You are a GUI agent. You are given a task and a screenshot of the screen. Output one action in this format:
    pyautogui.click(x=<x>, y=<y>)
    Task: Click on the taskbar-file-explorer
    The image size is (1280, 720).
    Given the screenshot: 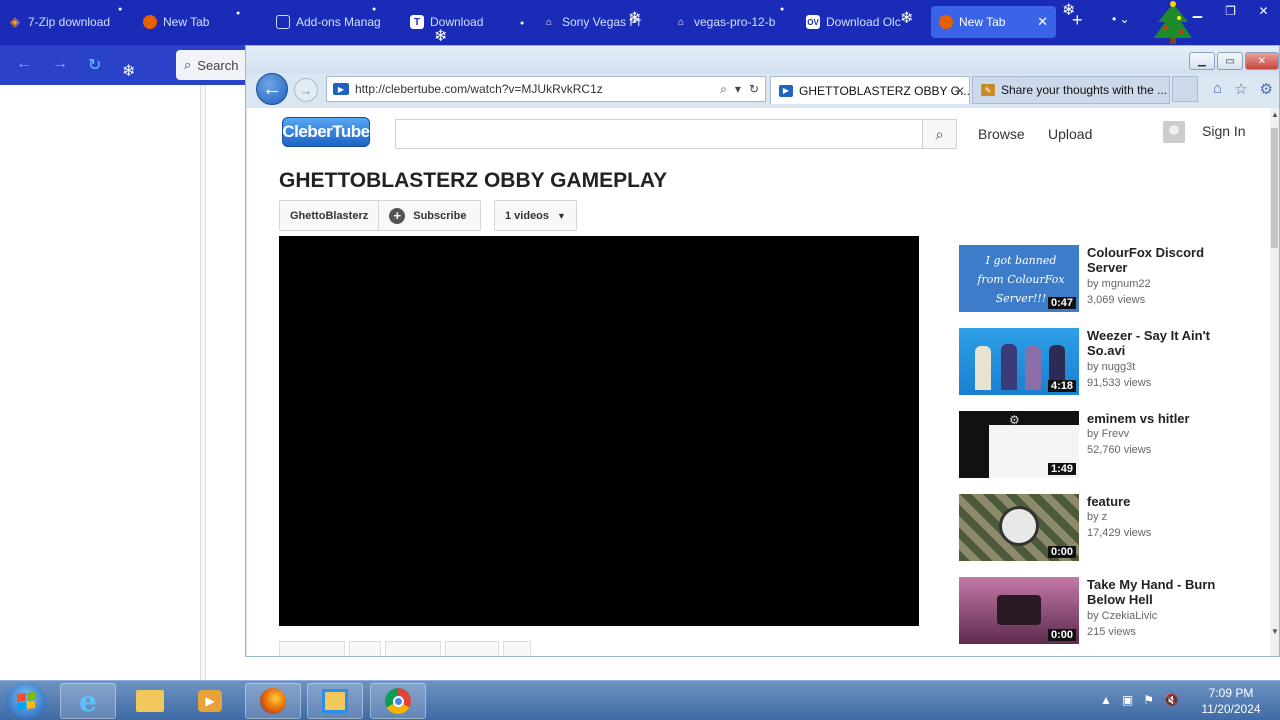 What is the action you would take?
    pyautogui.click(x=150, y=701)
    